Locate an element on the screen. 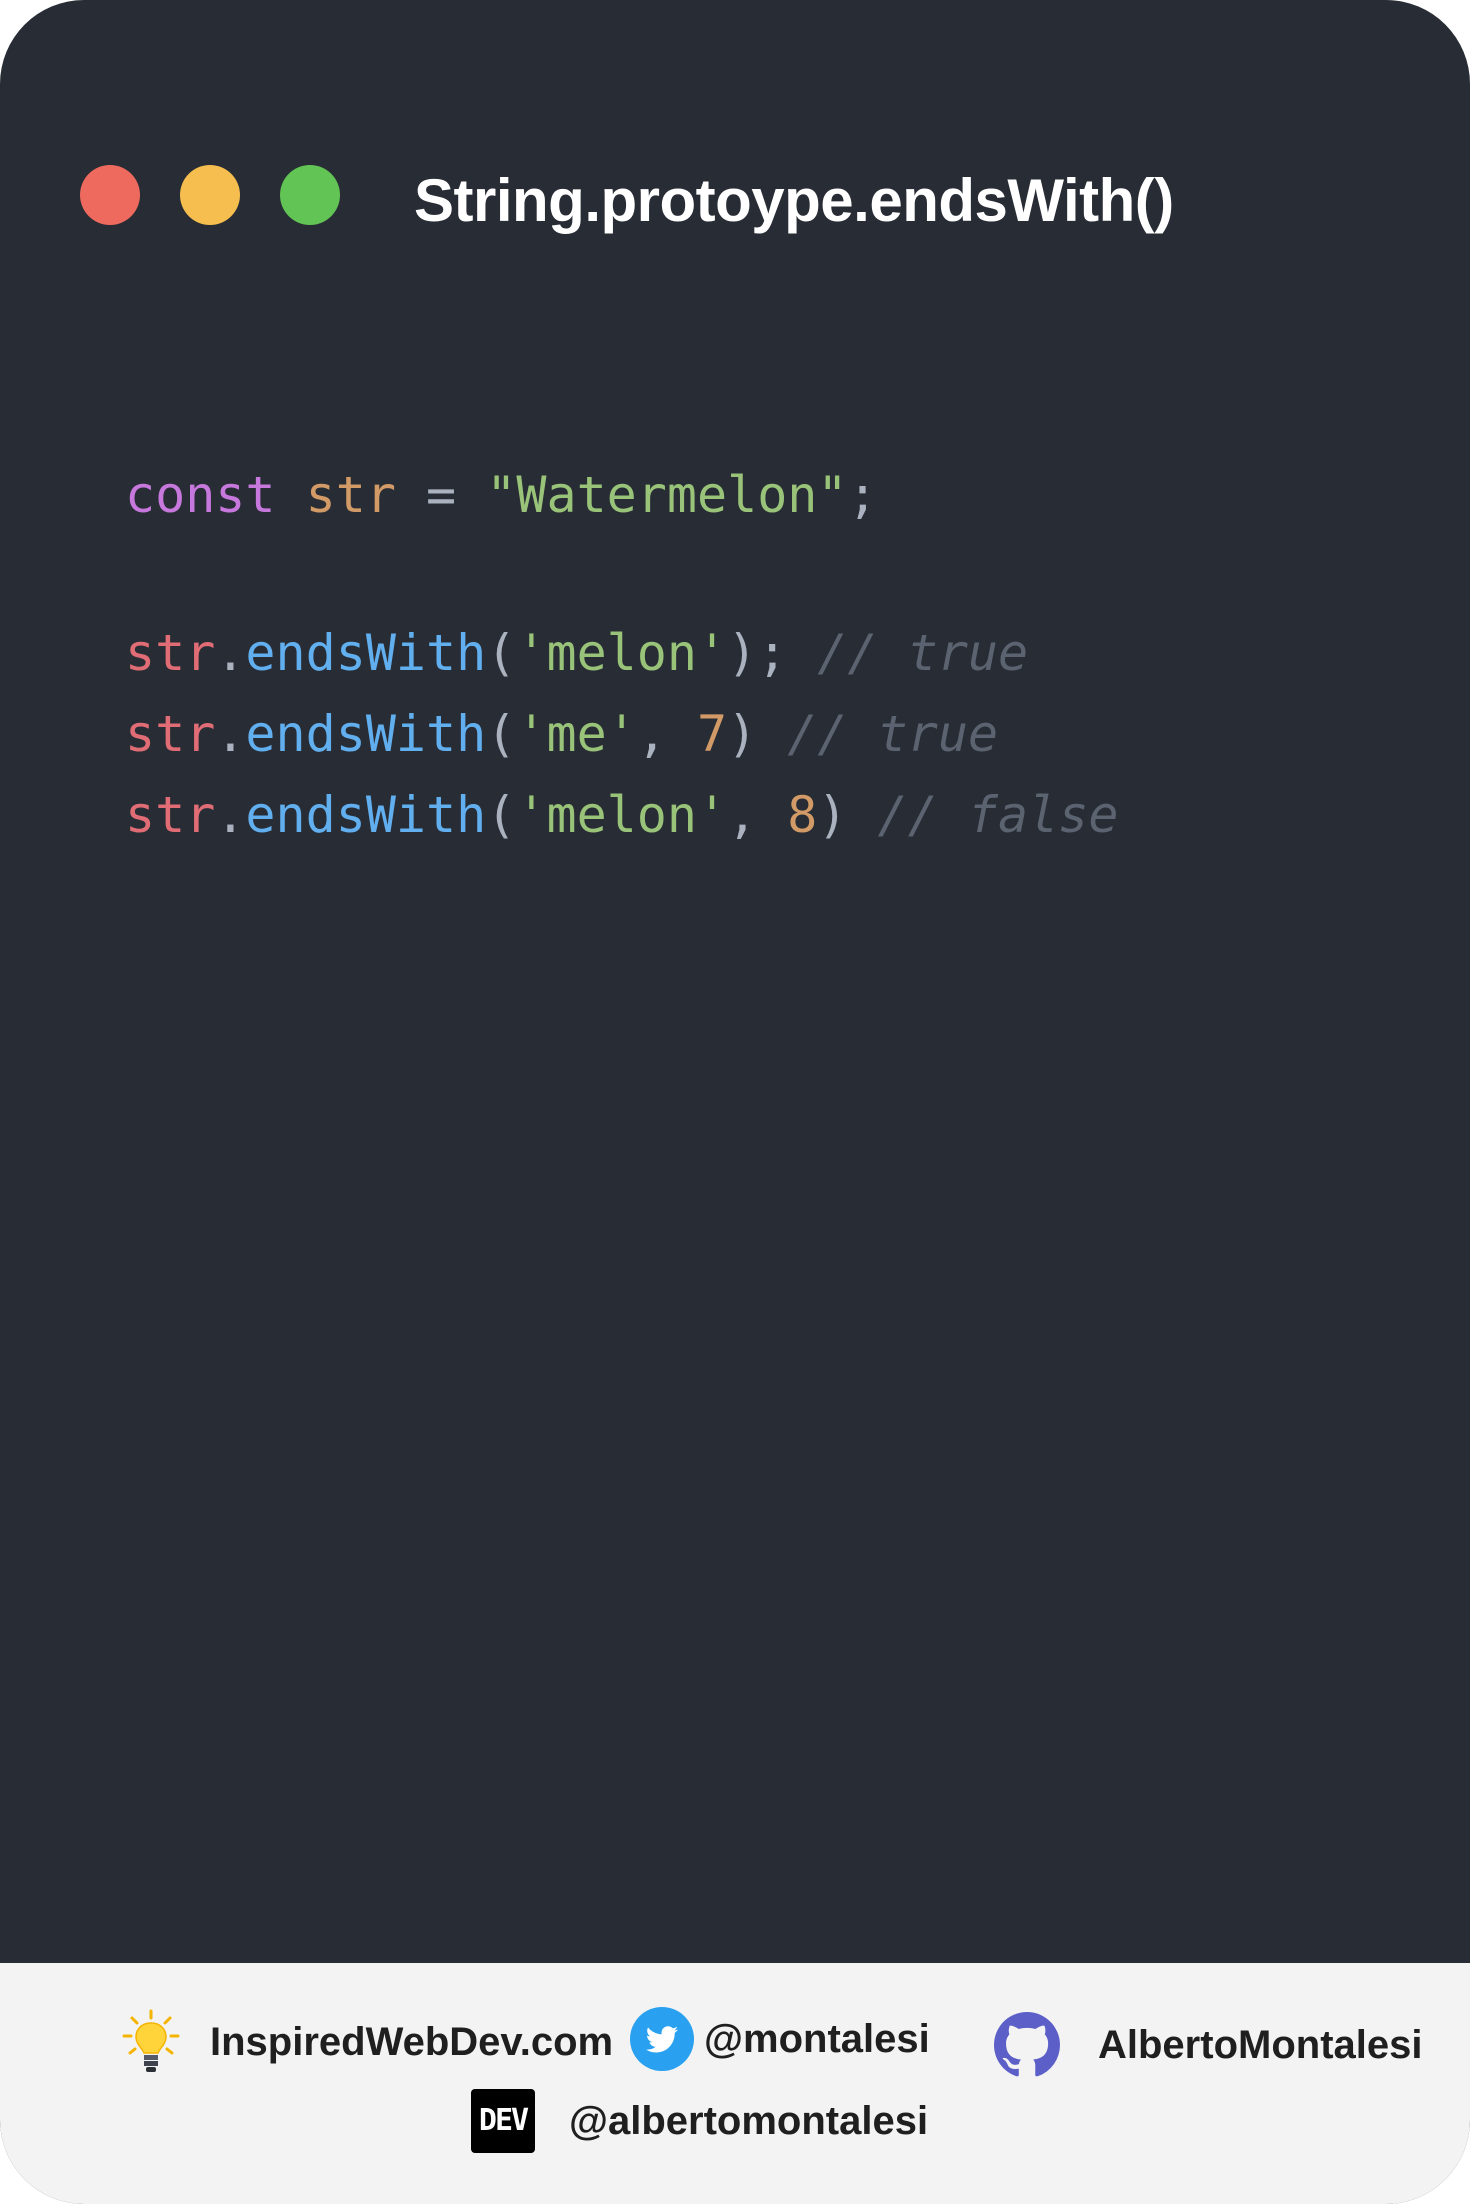  code-line-1: const str = "Watermelon"; is located at coordinates (621, 495).